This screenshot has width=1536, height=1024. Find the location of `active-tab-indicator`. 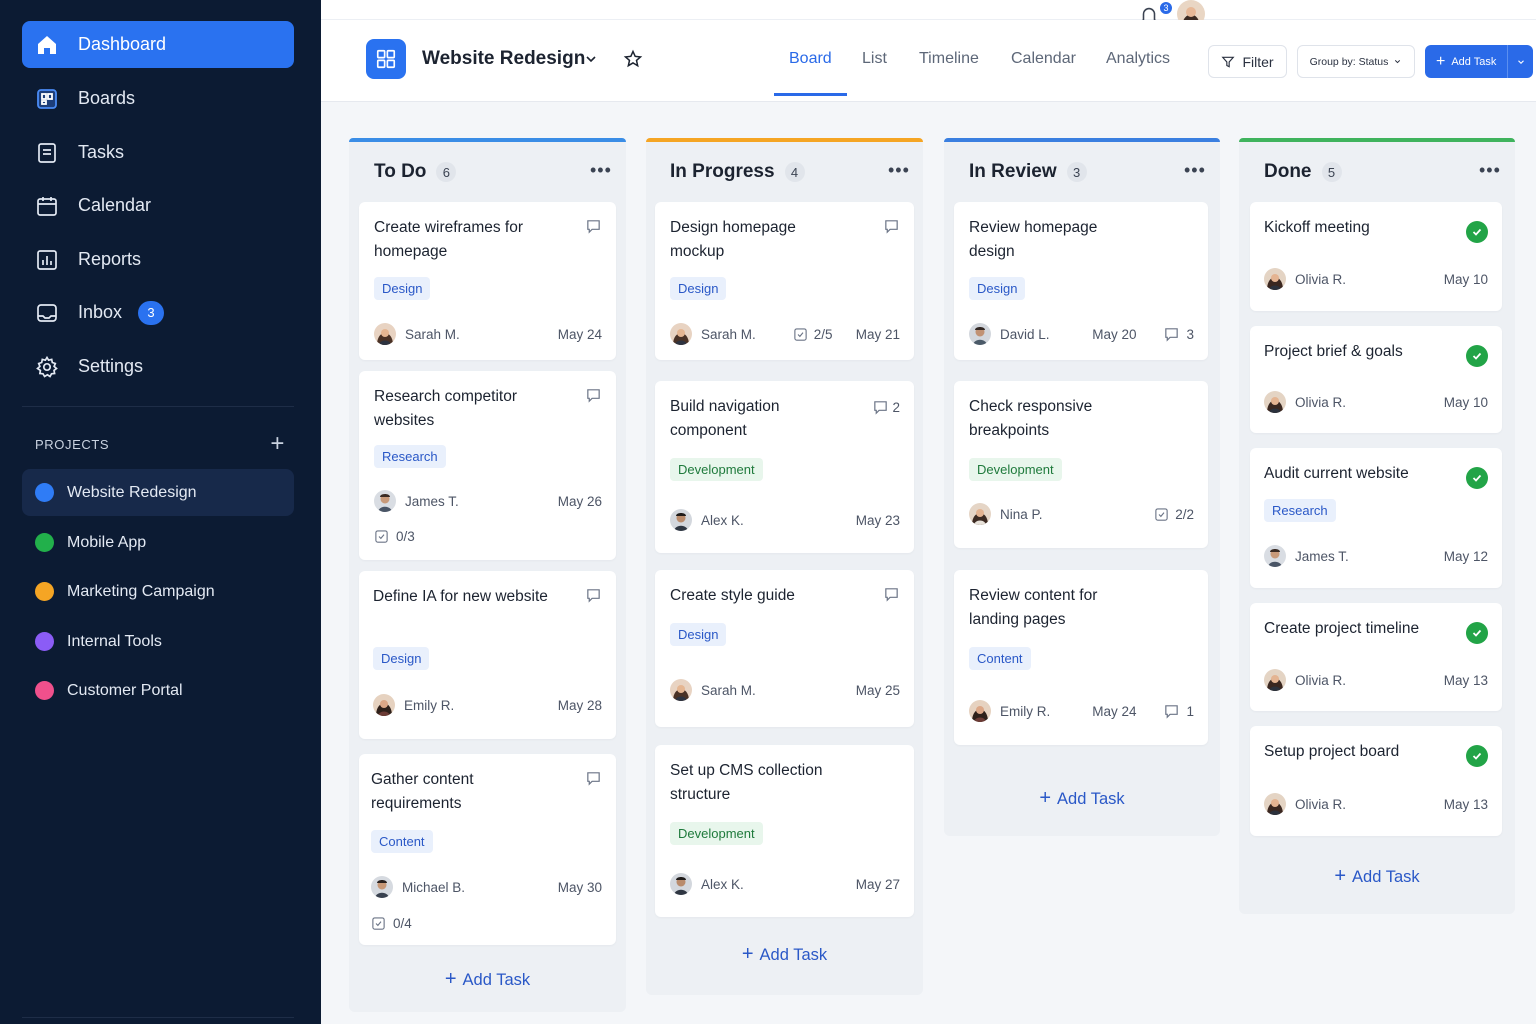

active-tab-indicator is located at coordinates (810, 94).